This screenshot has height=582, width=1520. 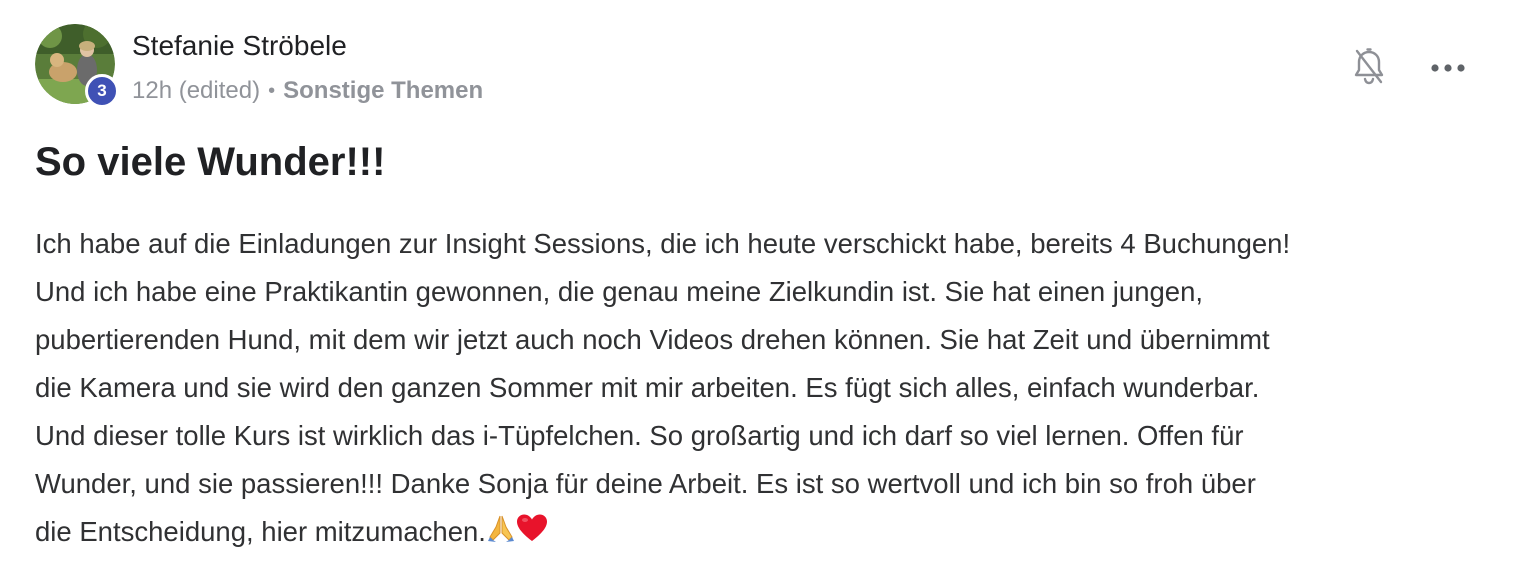 I want to click on author-avatar-container: 3, so click(x=77, y=66).